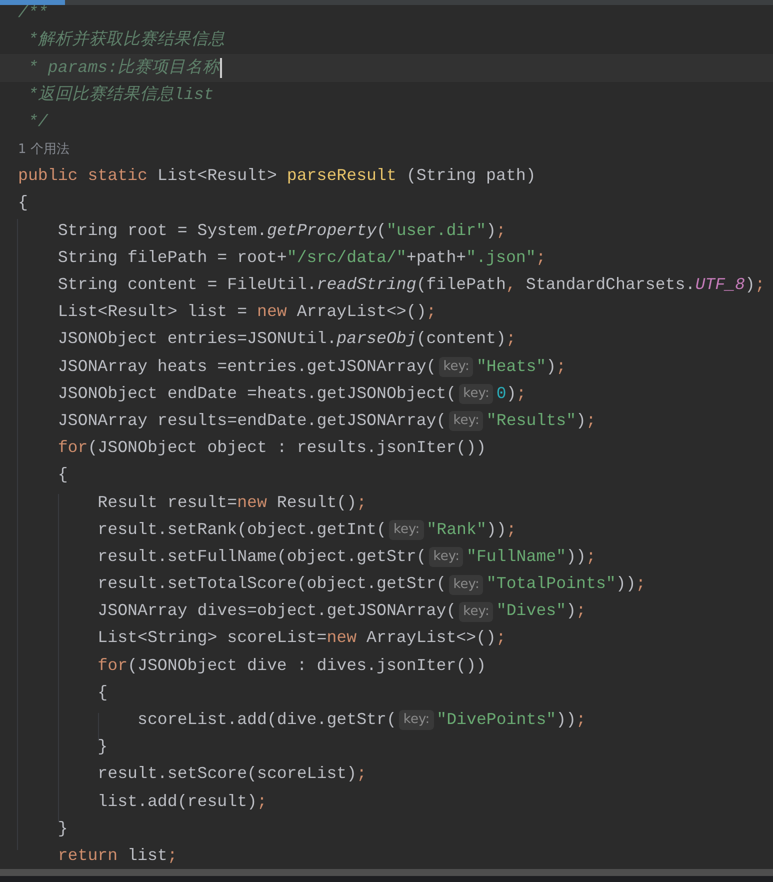 The height and width of the screenshot is (882, 773). Describe the element at coordinates (291, 665) in the screenshot. I see `code-text: for(JSONObject dive : dives.jsonIter())` at that location.